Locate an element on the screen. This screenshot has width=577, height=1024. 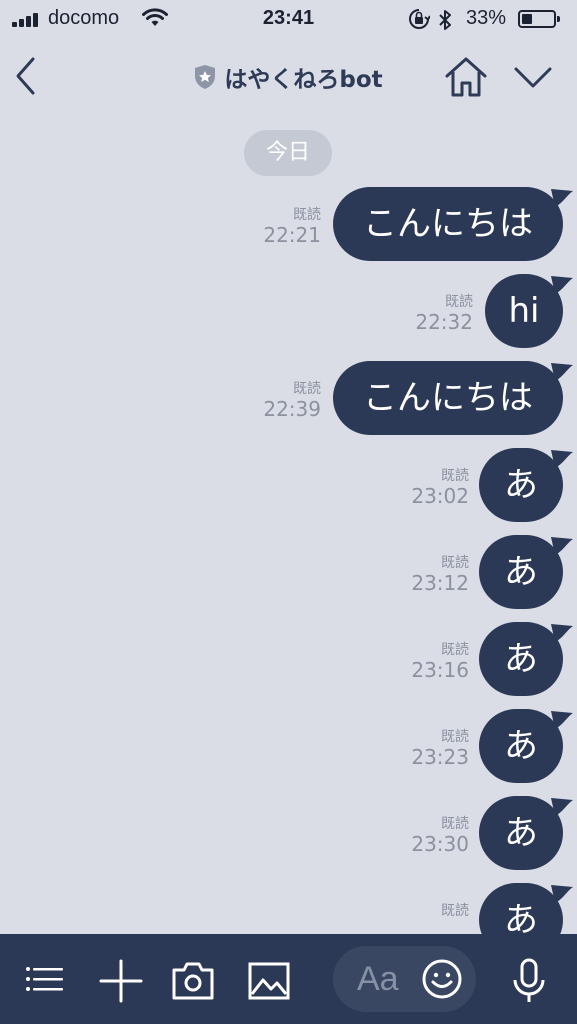
chat-title: はやくねろbot is located at coordinates (288, 77).